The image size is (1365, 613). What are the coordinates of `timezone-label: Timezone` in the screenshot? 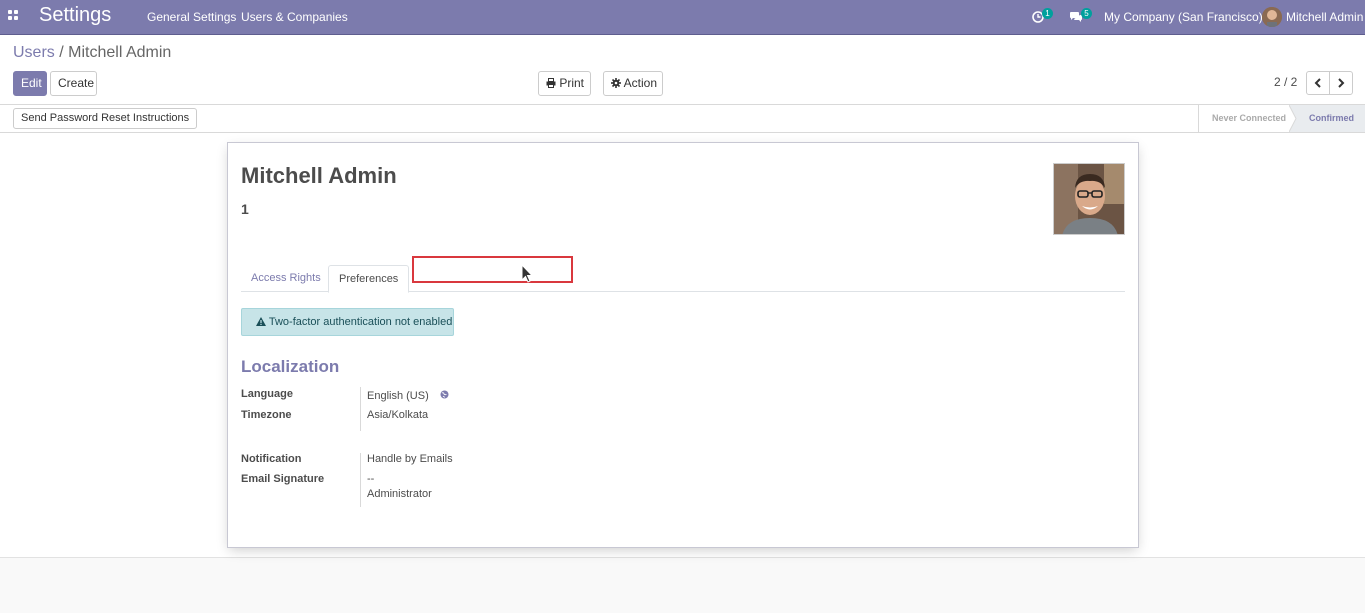 It's located at (266, 415).